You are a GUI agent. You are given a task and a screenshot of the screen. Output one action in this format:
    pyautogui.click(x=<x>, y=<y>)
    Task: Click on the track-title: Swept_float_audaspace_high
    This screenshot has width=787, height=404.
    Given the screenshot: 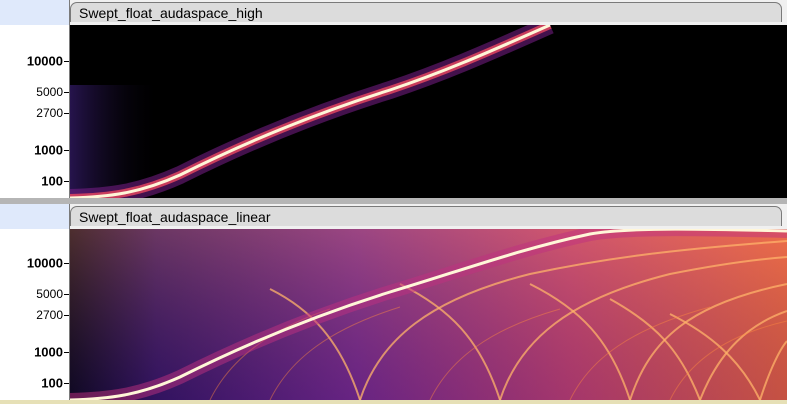 What is the action you would take?
    pyautogui.click(x=171, y=13)
    